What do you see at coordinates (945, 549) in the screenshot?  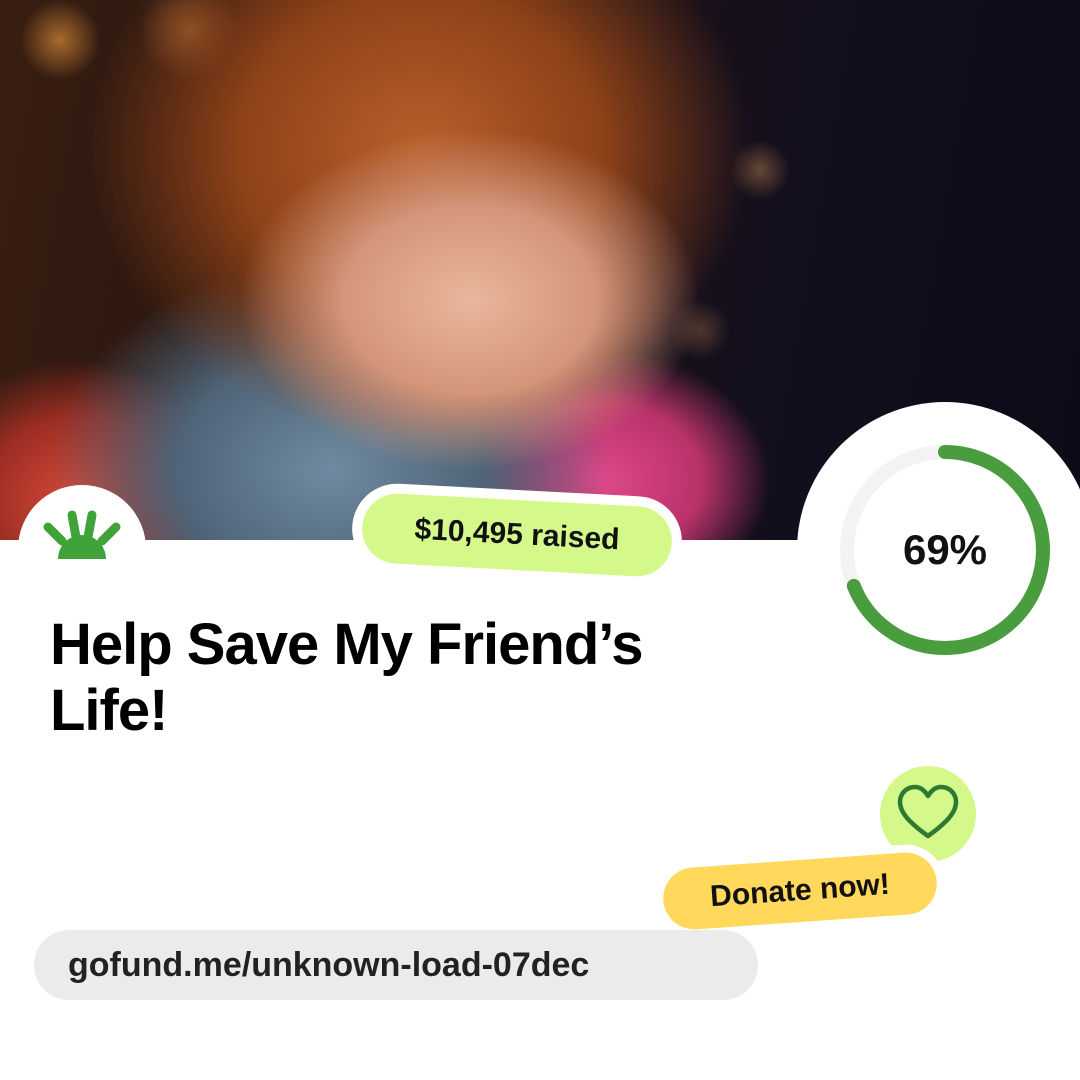 I see `progress-percent: 69%` at bounding box center [945, 549].